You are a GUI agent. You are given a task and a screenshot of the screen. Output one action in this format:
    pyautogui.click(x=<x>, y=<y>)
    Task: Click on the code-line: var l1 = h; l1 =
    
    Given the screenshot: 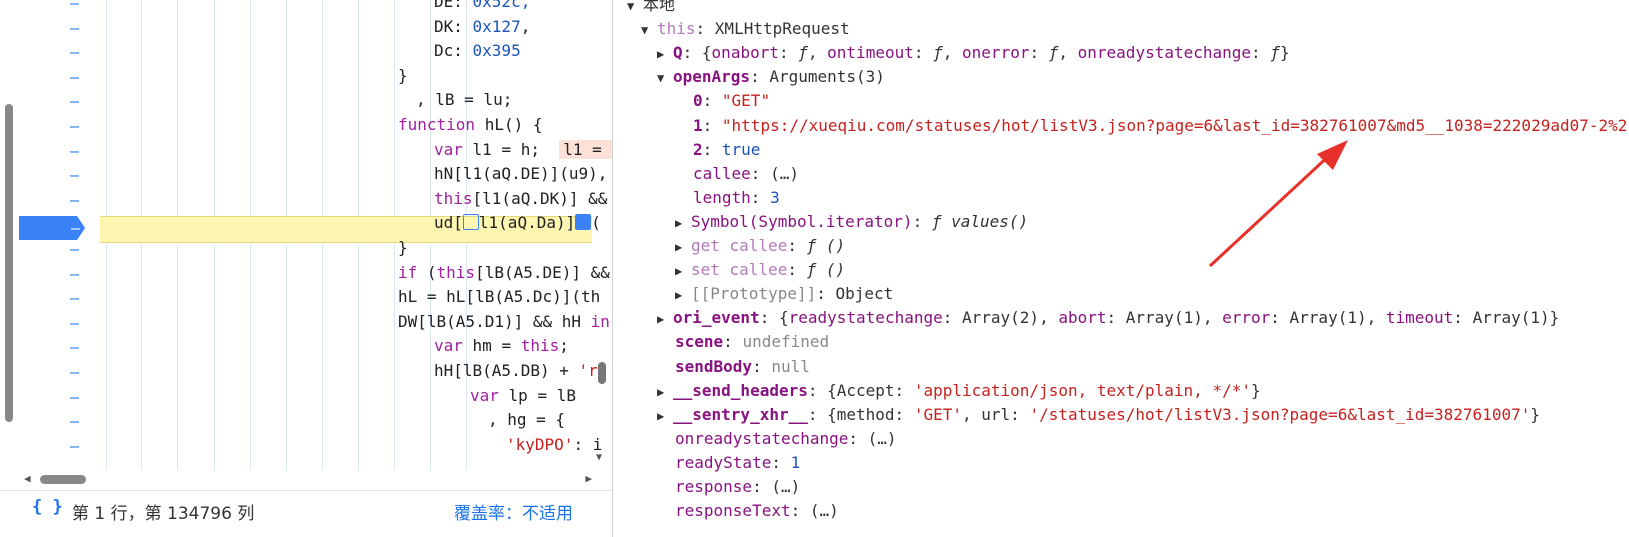 What is the action you would take?
    pyautogui.click(x=523, y=150)
    